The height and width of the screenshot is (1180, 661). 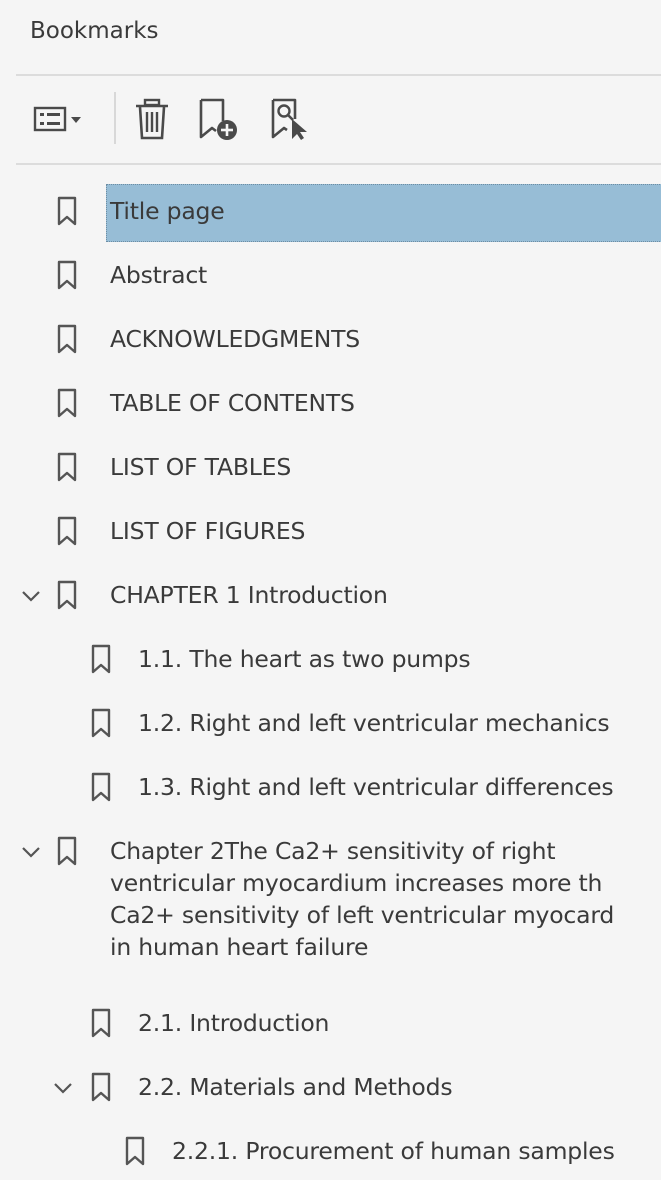 What do you see at coordinates (239, 947) in the screenshot?
I see `bookmark-label-line: in human heart failure` at bounding box center [239, 947].